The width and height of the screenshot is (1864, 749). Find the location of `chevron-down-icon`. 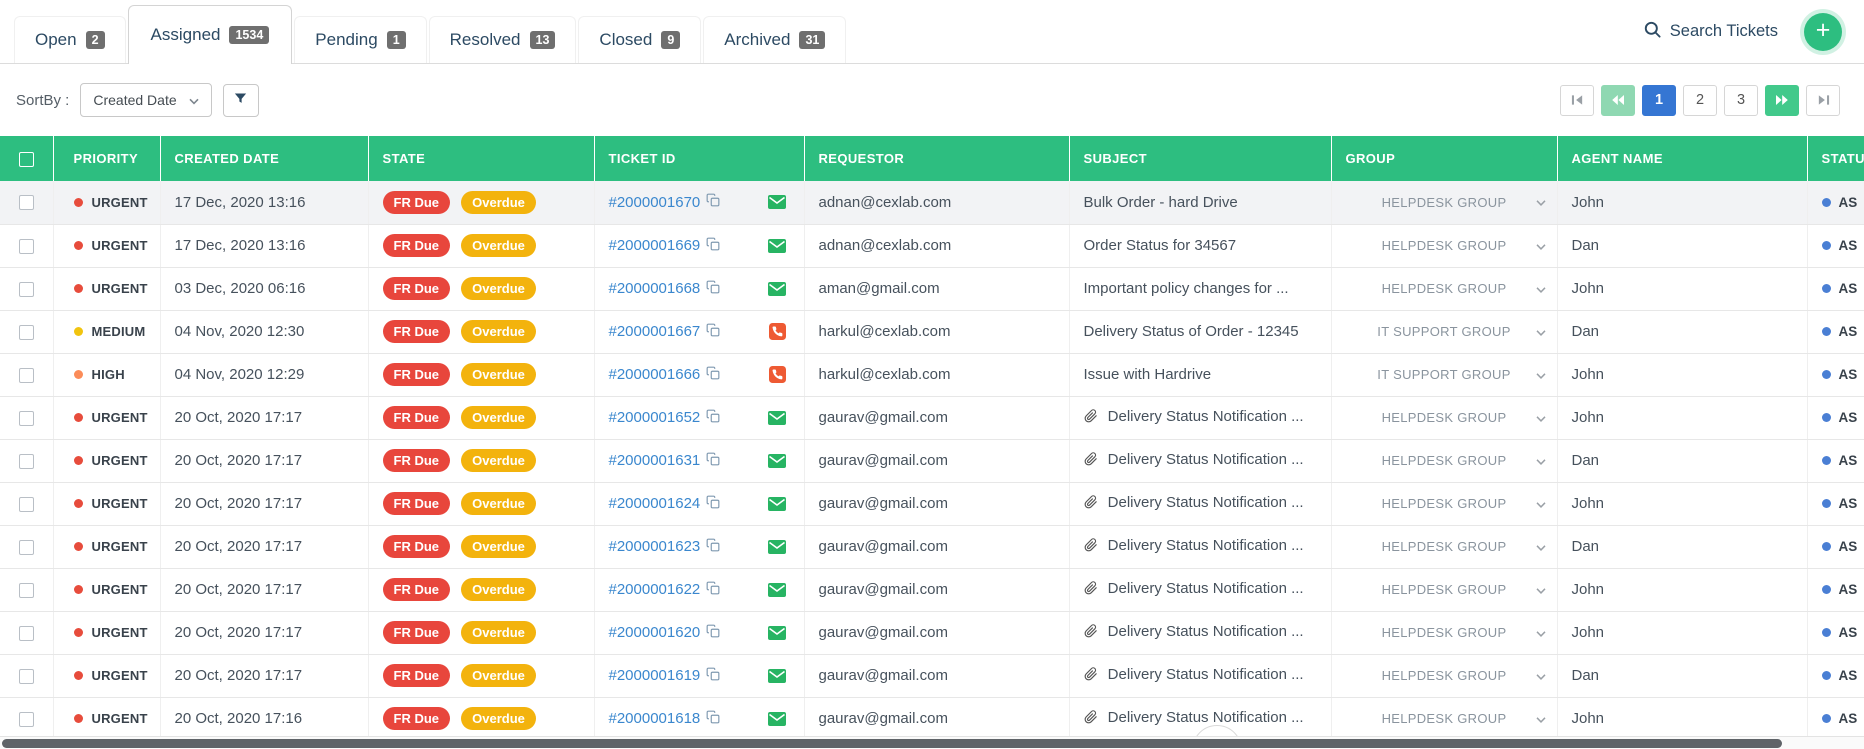

chevron-down-icon is located at coordinates (1540, 460).